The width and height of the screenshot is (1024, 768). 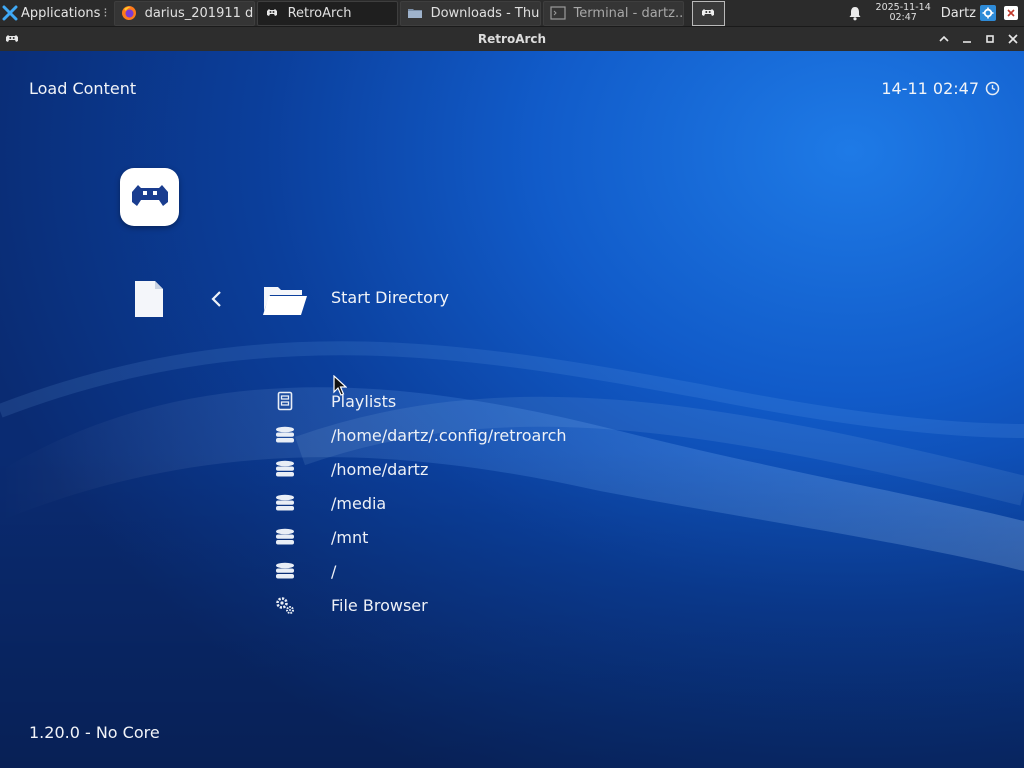 I want to click on retroarch-logo-icon, so click(x=149, y=195).